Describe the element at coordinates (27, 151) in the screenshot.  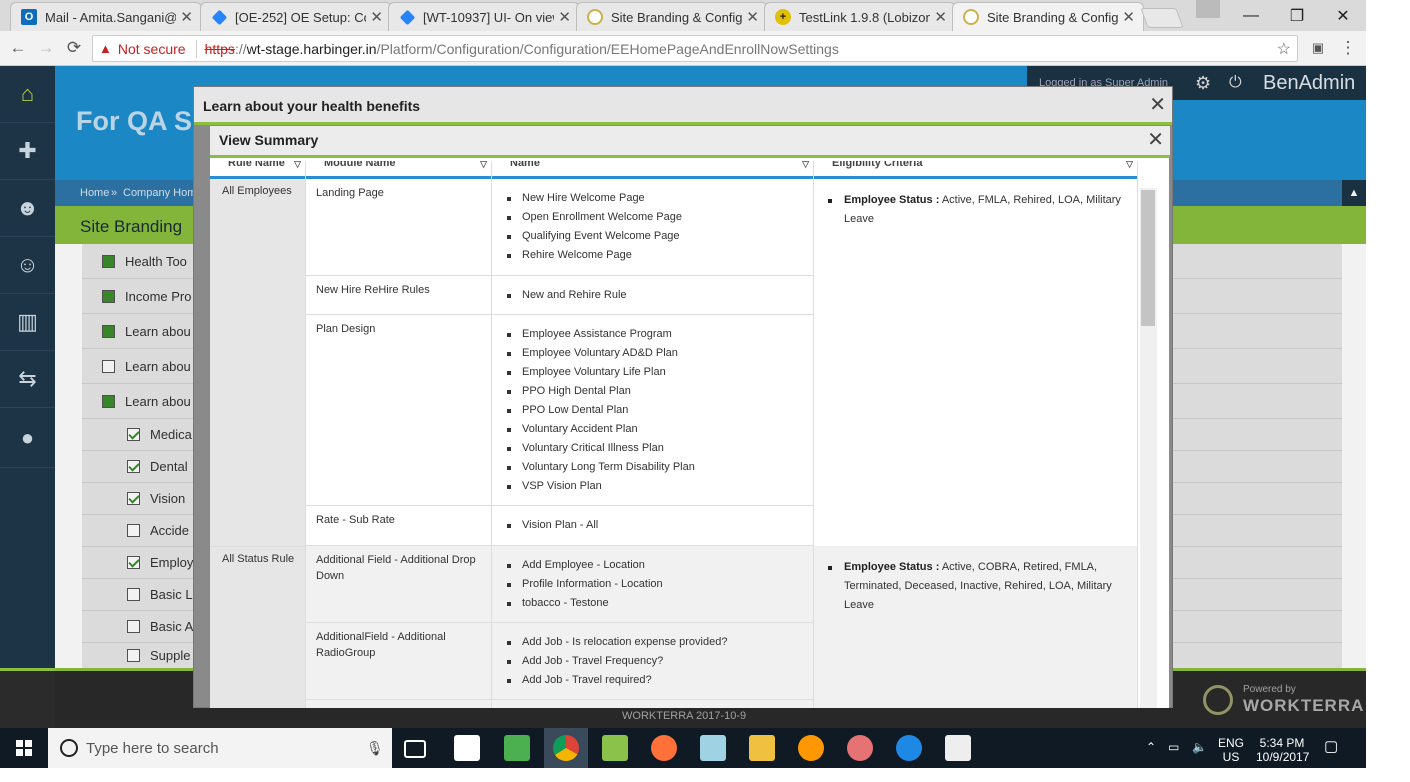
I see `puzzle-icon: ✚` at that location.